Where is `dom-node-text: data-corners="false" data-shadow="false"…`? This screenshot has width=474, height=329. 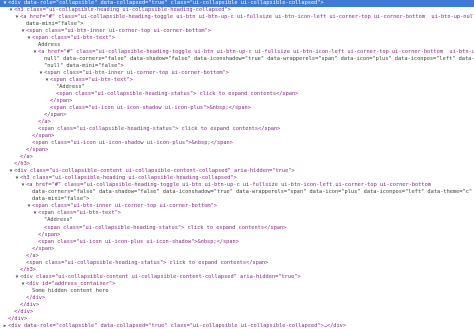 dom-node-text: data-corners="false" data-shadow="false"… is located at coordinates (252, 192).